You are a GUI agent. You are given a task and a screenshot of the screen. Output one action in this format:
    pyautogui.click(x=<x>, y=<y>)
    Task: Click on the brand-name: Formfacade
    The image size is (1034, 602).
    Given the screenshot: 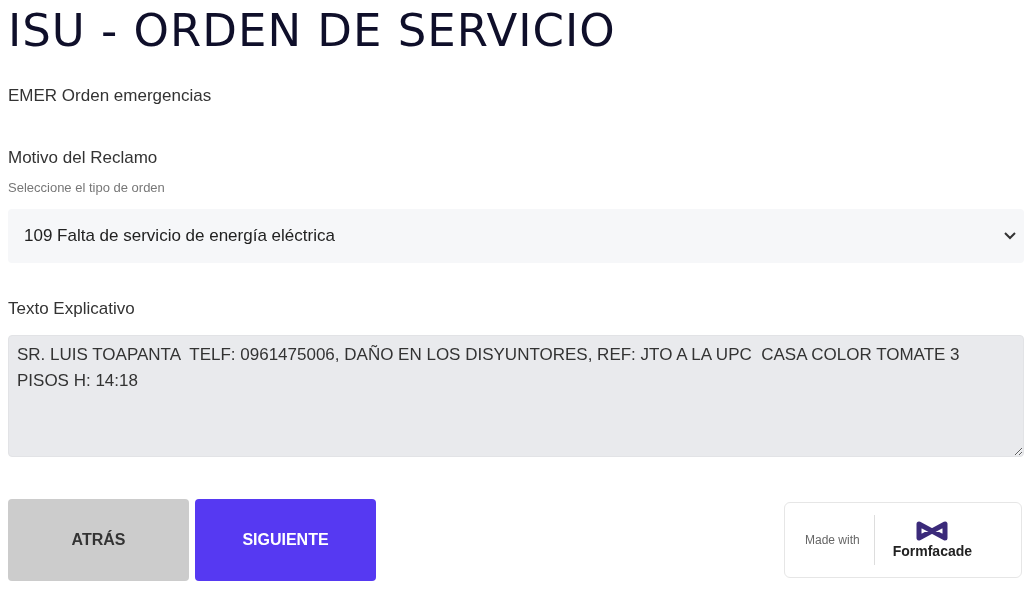 What is the action you would take?
    pyautogui.click(x=932, y=551)
    